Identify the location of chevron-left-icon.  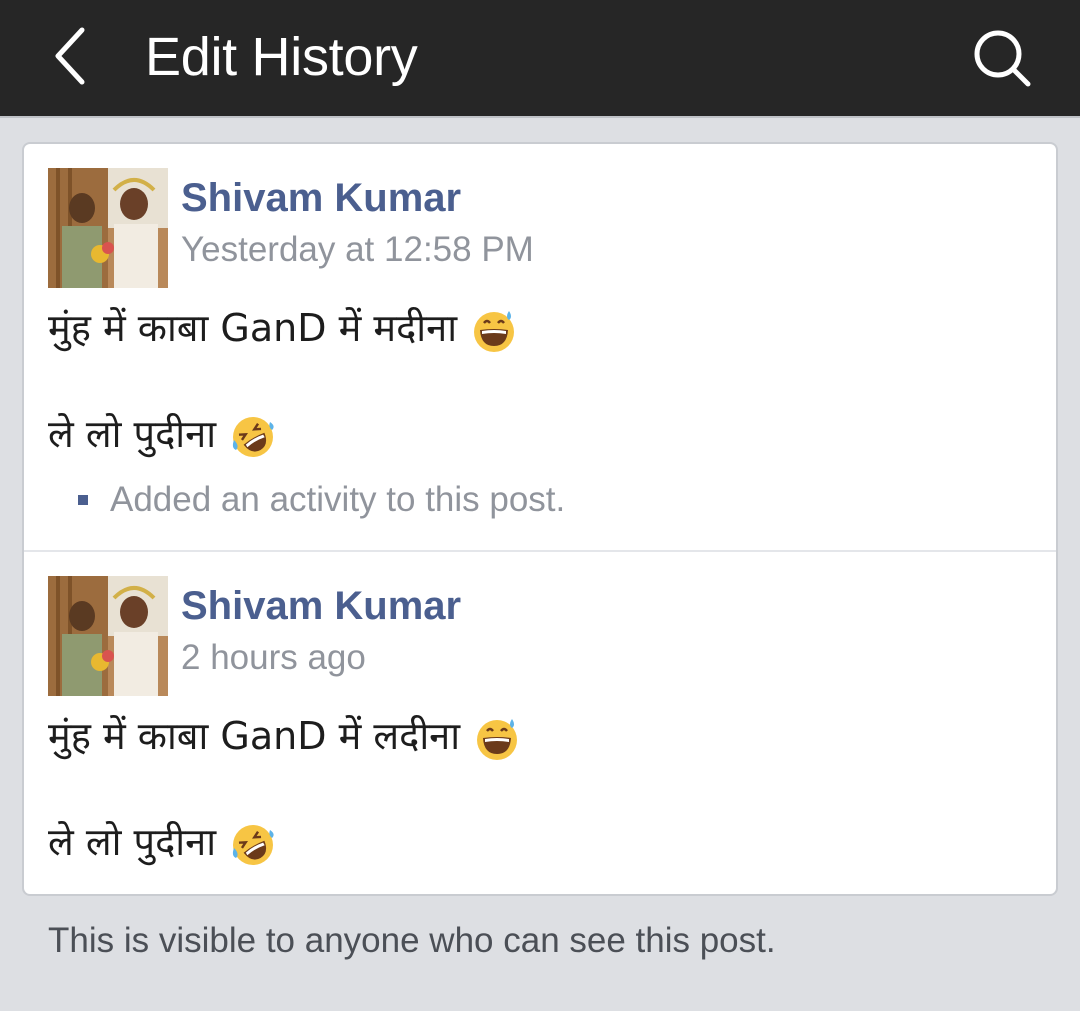
(70, 56).